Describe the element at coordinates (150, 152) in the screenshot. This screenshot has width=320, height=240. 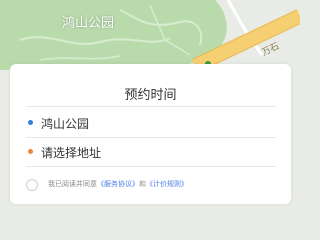
I see `destination-row: 请选择地址` at that location.